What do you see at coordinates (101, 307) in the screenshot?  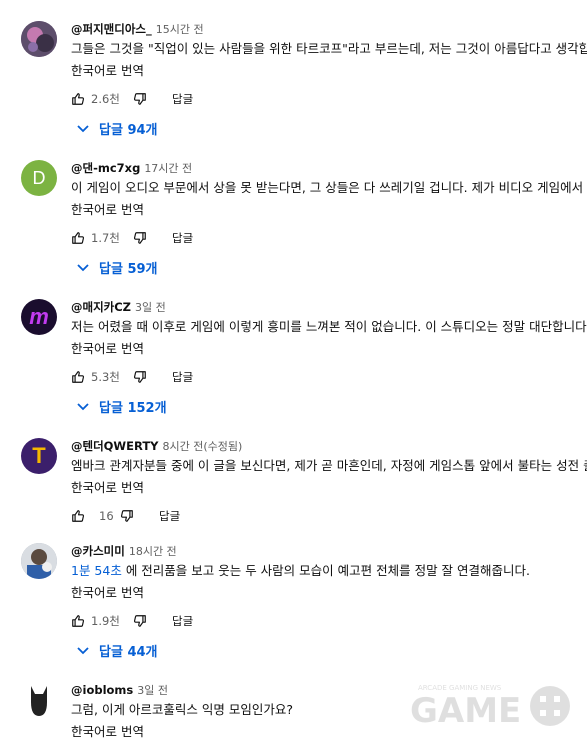 I see `author-name: @매지카CZ` at bounding box center [101, 307].